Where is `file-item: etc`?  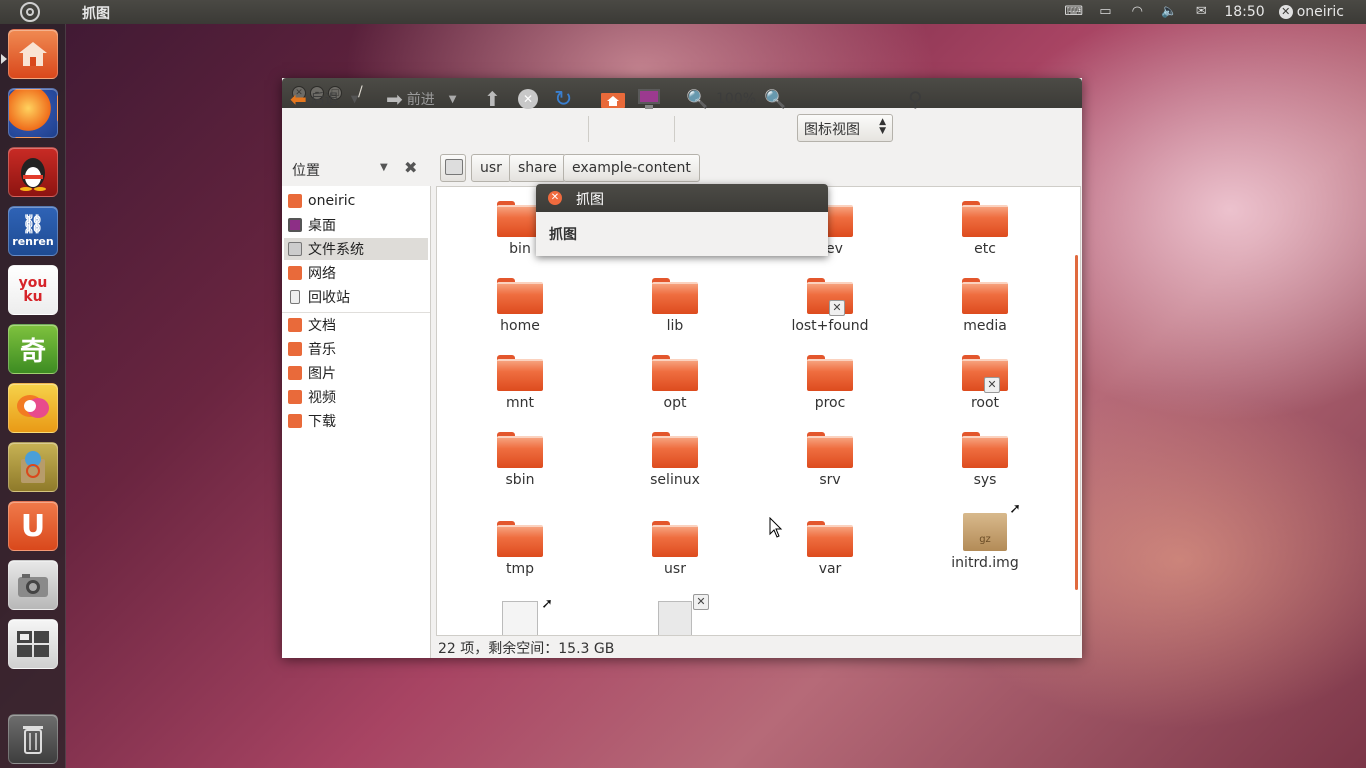 file-item: etc is located at coordinates (985, 229).